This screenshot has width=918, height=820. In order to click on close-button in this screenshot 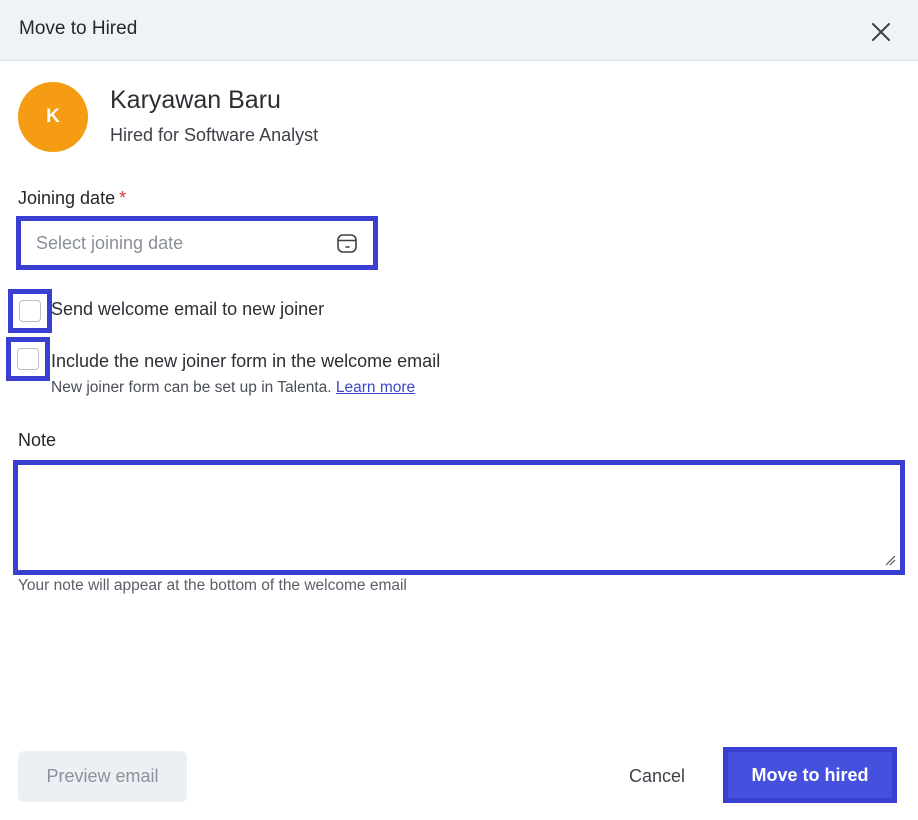, I will do `click(881, 32)`.